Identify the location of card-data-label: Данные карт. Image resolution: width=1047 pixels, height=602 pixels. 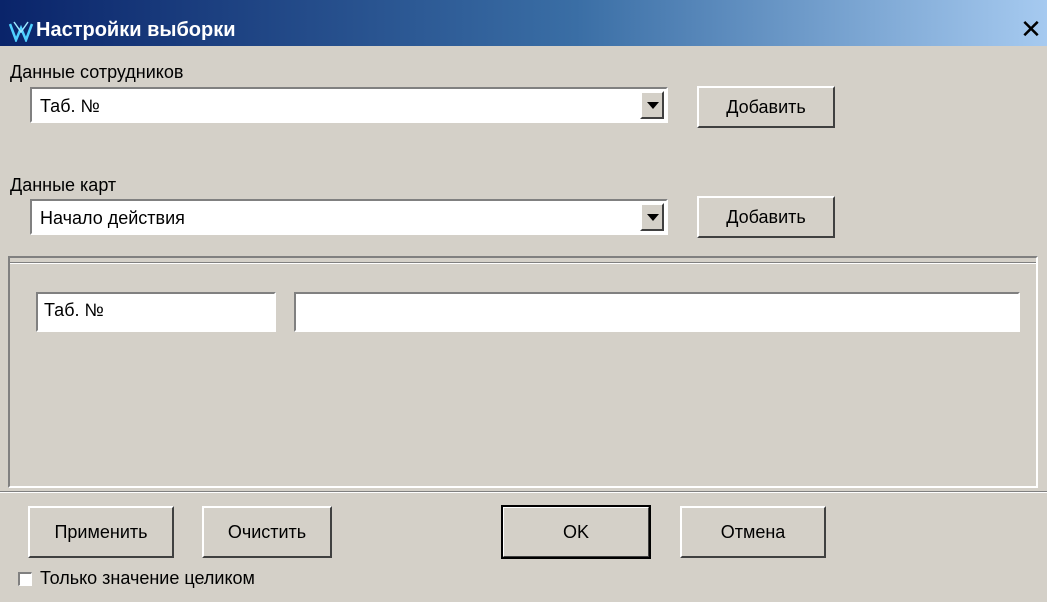
(63, 185).